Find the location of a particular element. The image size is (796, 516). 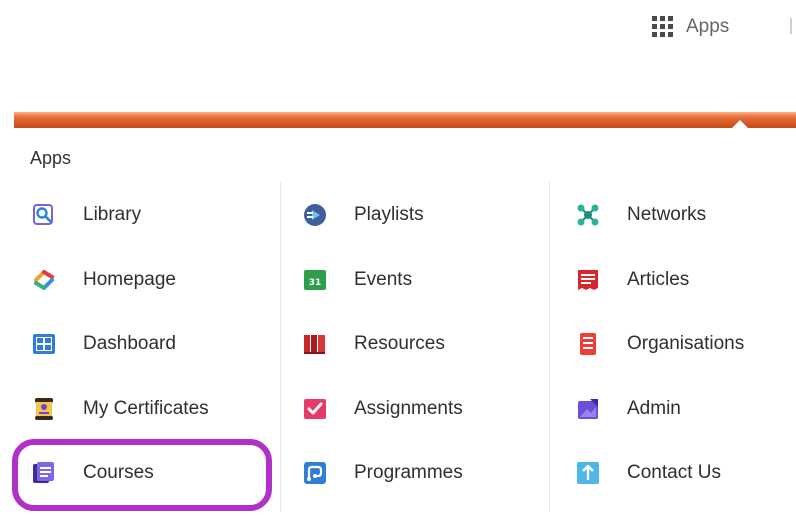

library-search-icon is located at coordinates (43, 214).